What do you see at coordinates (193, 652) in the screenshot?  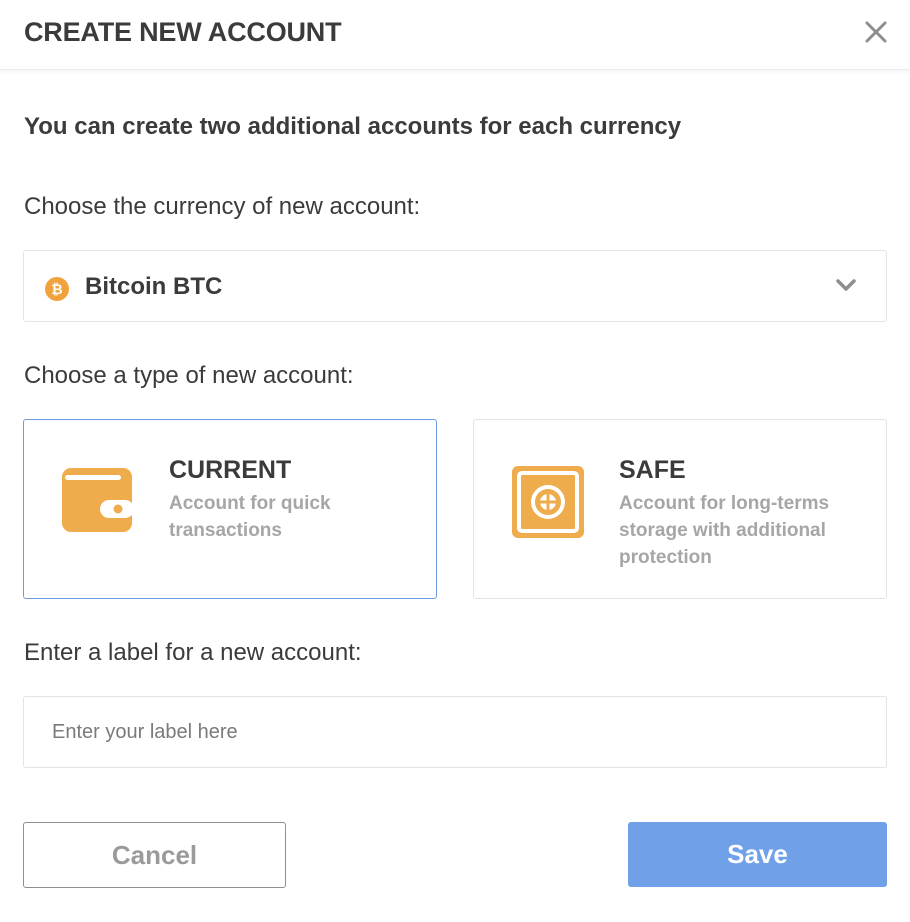 I see `account-label-label: Enter a label for a new account:` at bounding box center [193, 652].